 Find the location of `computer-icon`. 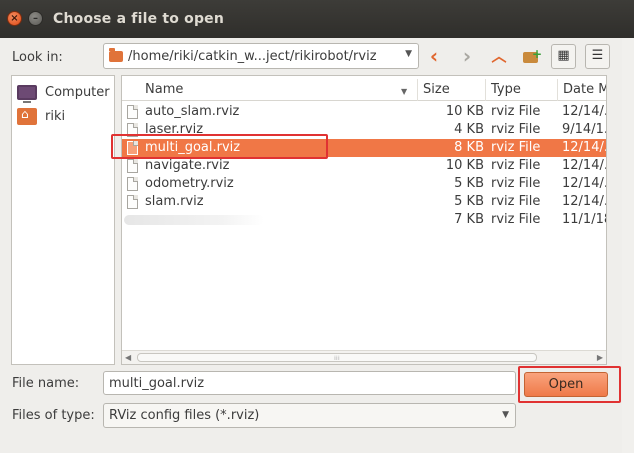

computer-icon is located at coordinates (27, 93).